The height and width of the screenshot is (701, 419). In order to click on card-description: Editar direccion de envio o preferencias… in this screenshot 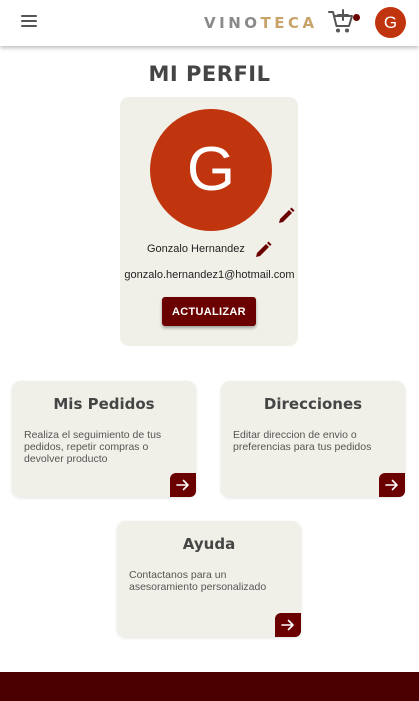, I will do `click(302, 441)`.